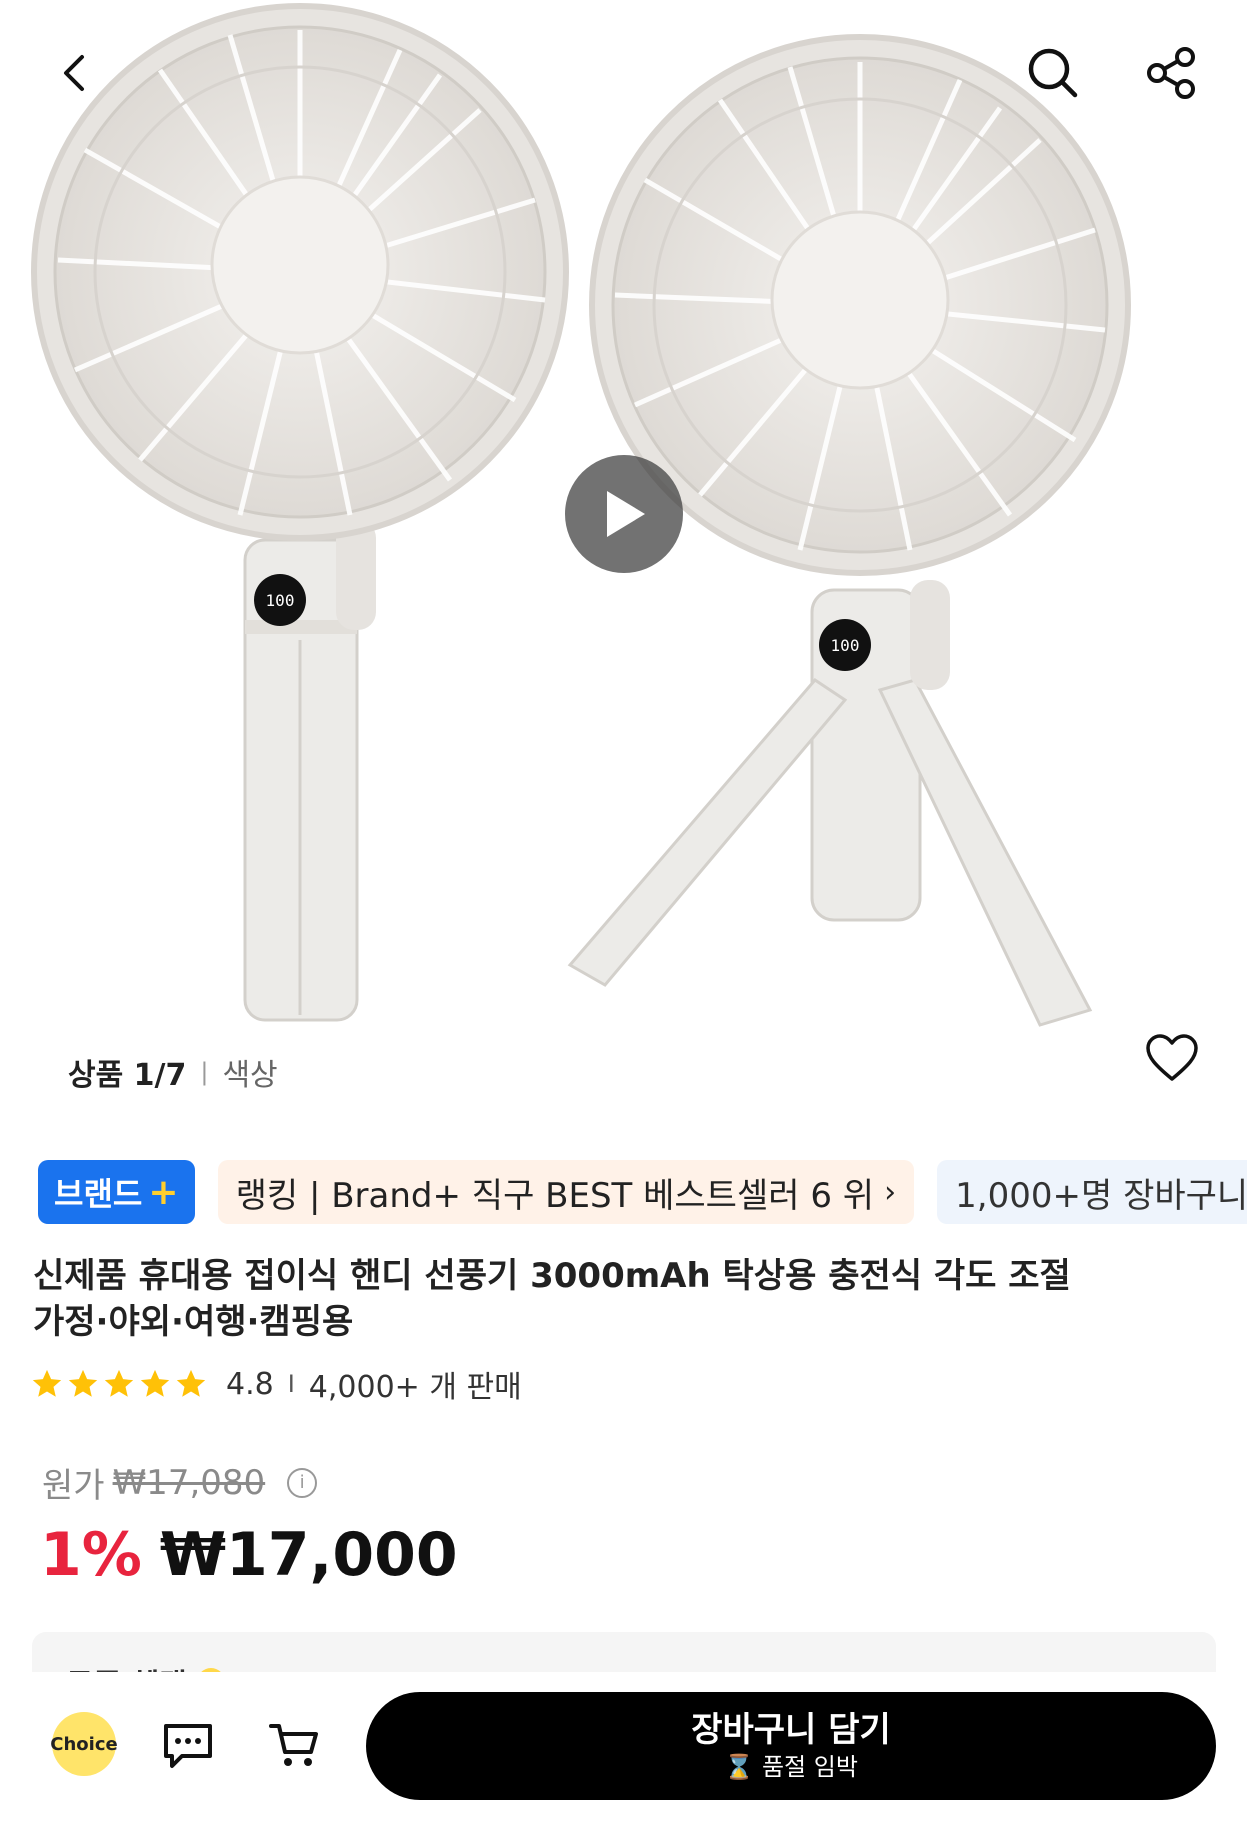 The width and height of the screenshot is (1247, 1824). Describe the element at coordinates (163, 1192) in the screenshot. I see `plus-icon: +` at that location.